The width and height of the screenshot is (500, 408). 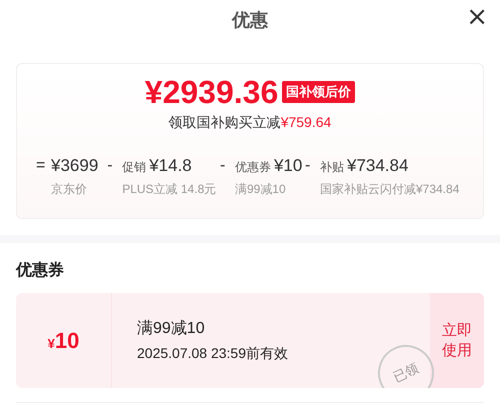 I want to click on sheet-title: 优惠, so click(x=250, y=20).